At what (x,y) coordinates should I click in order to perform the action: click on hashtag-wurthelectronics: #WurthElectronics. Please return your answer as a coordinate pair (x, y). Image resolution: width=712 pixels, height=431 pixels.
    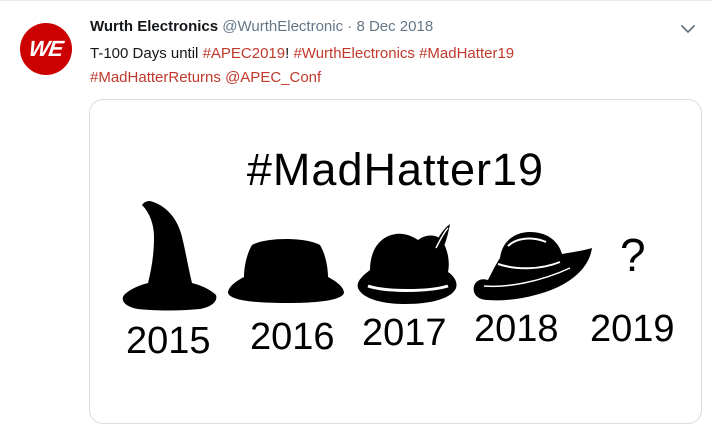
    Looking at the image, I should click on (353, 53).